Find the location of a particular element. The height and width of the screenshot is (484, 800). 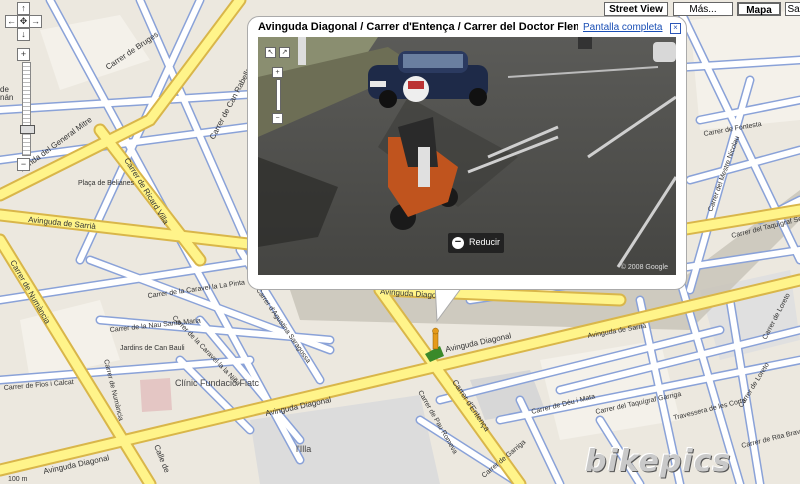

sv-zoom-slider is located at coordinates (278, 95).